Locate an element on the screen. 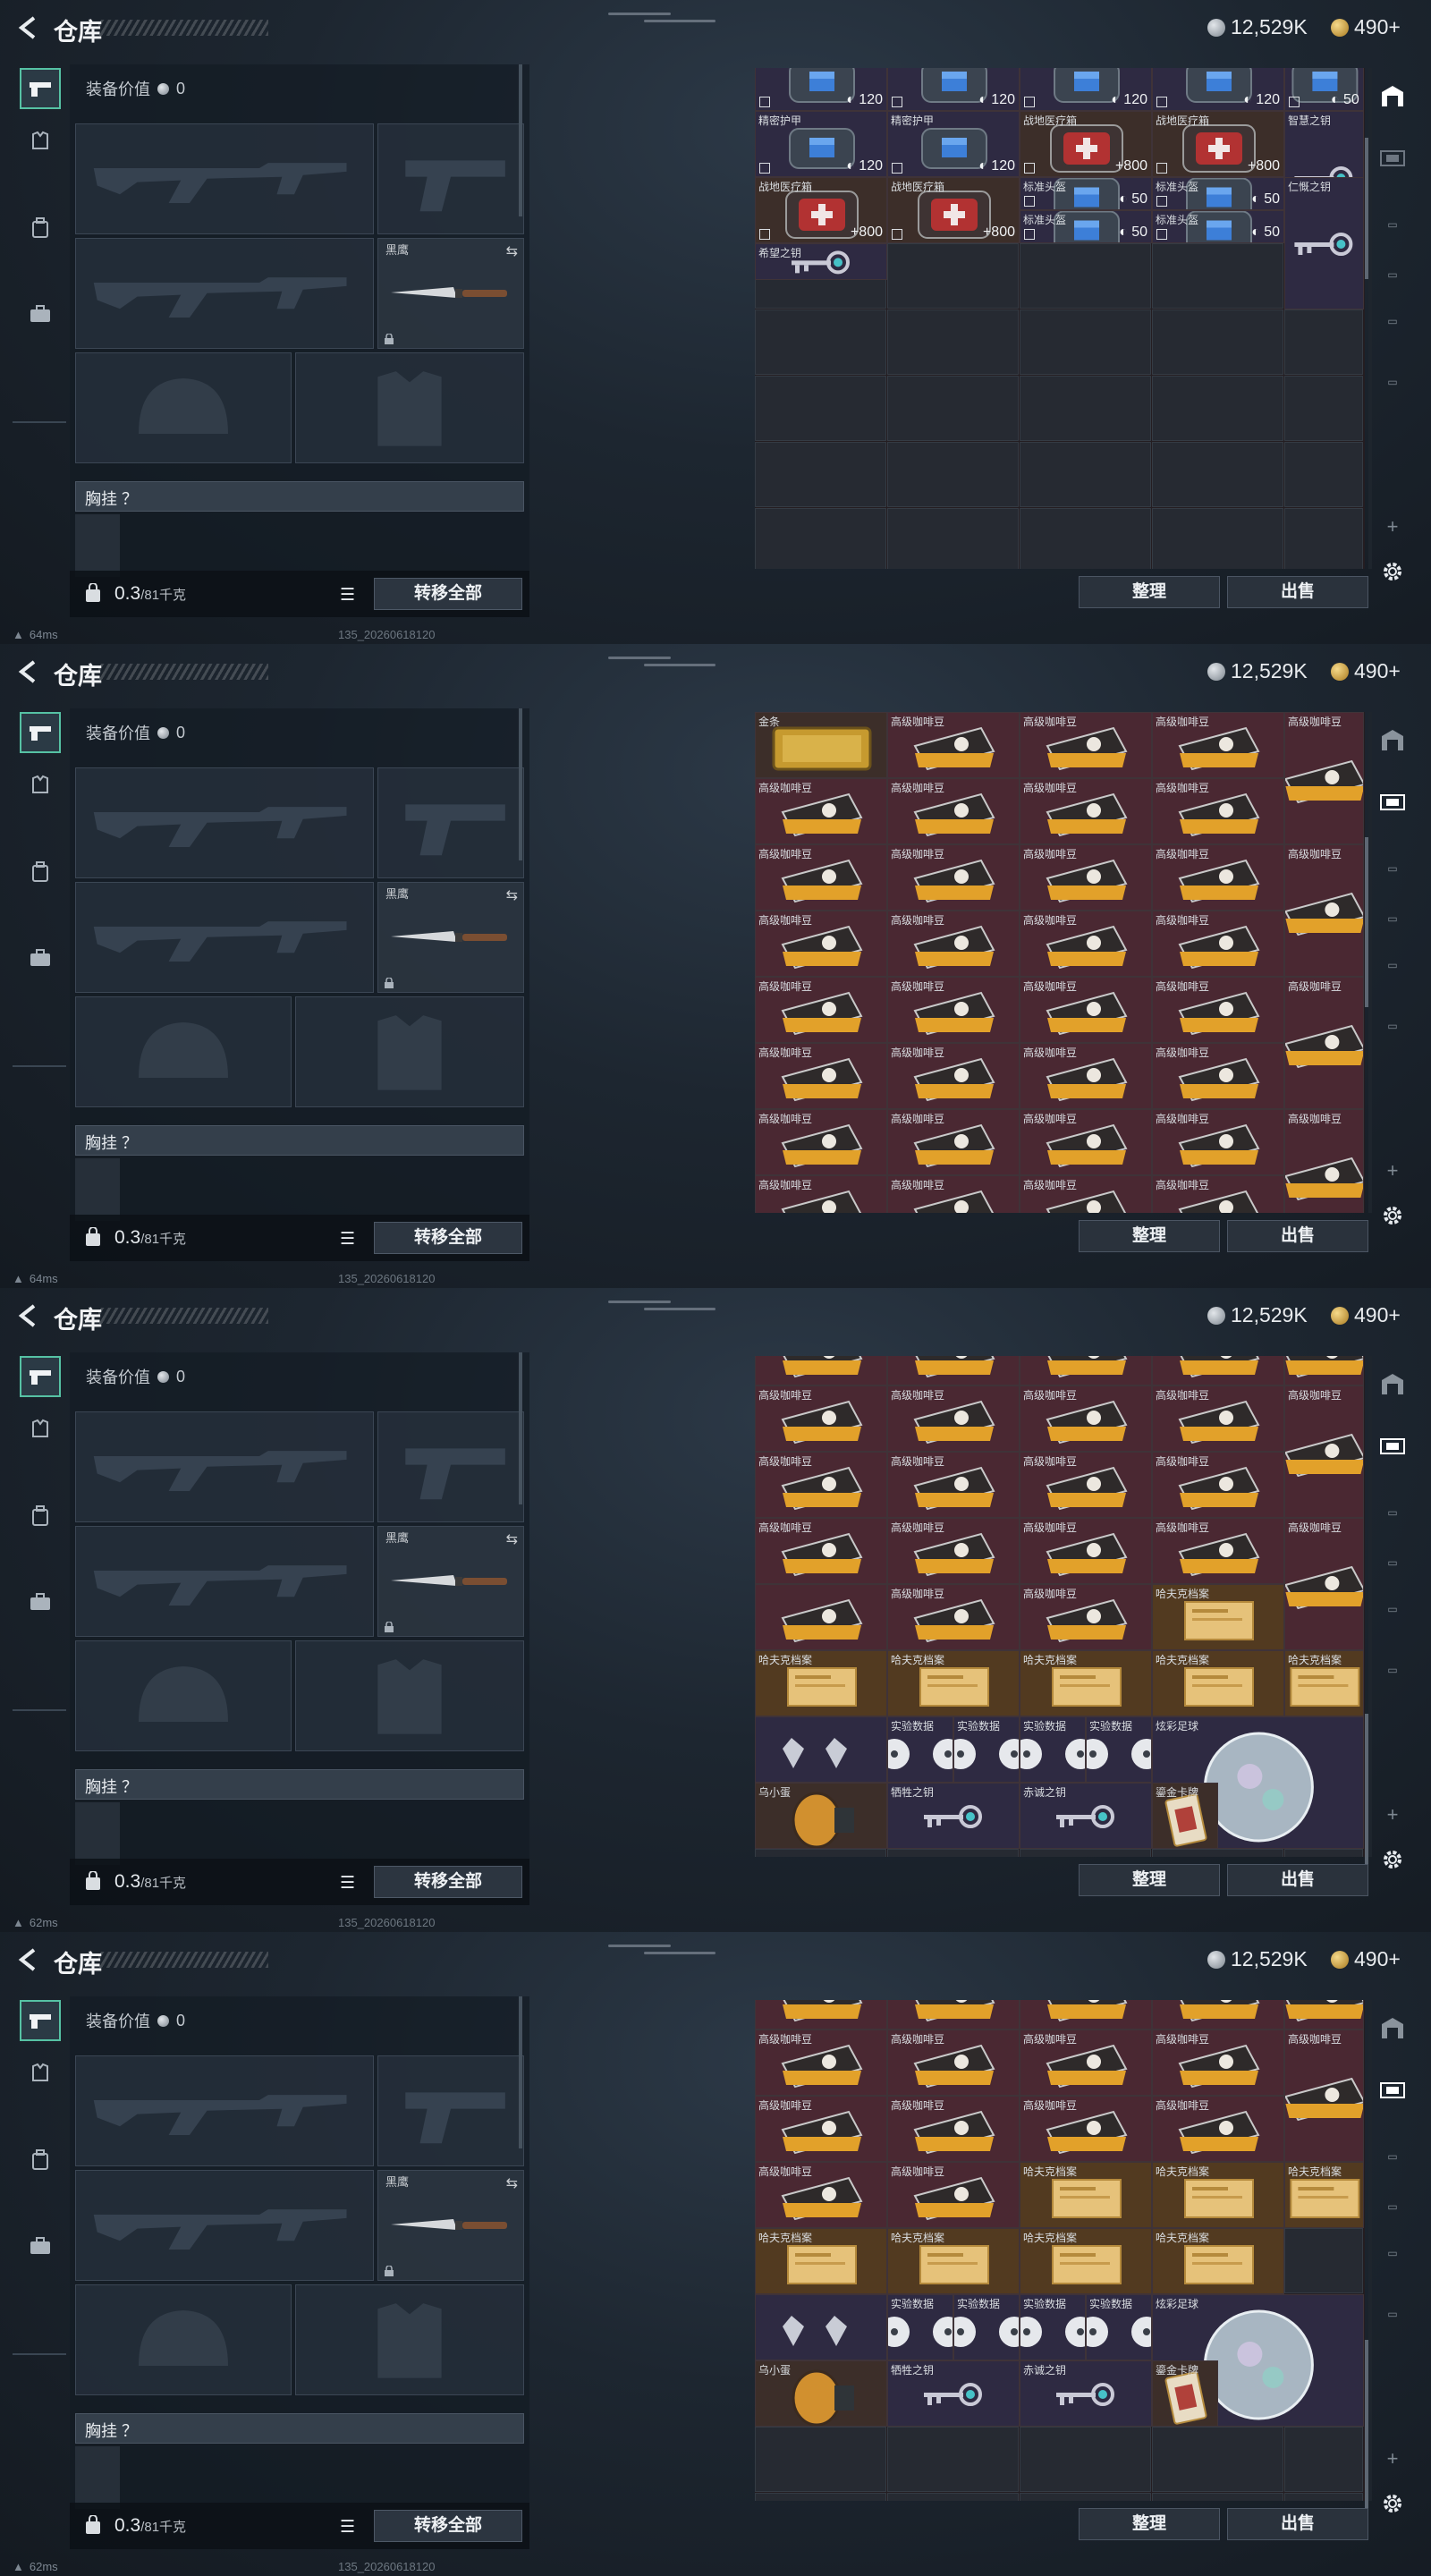 The image size is (1431, 2576). loadout-scrollbar is located at coordinates (520, 1428).